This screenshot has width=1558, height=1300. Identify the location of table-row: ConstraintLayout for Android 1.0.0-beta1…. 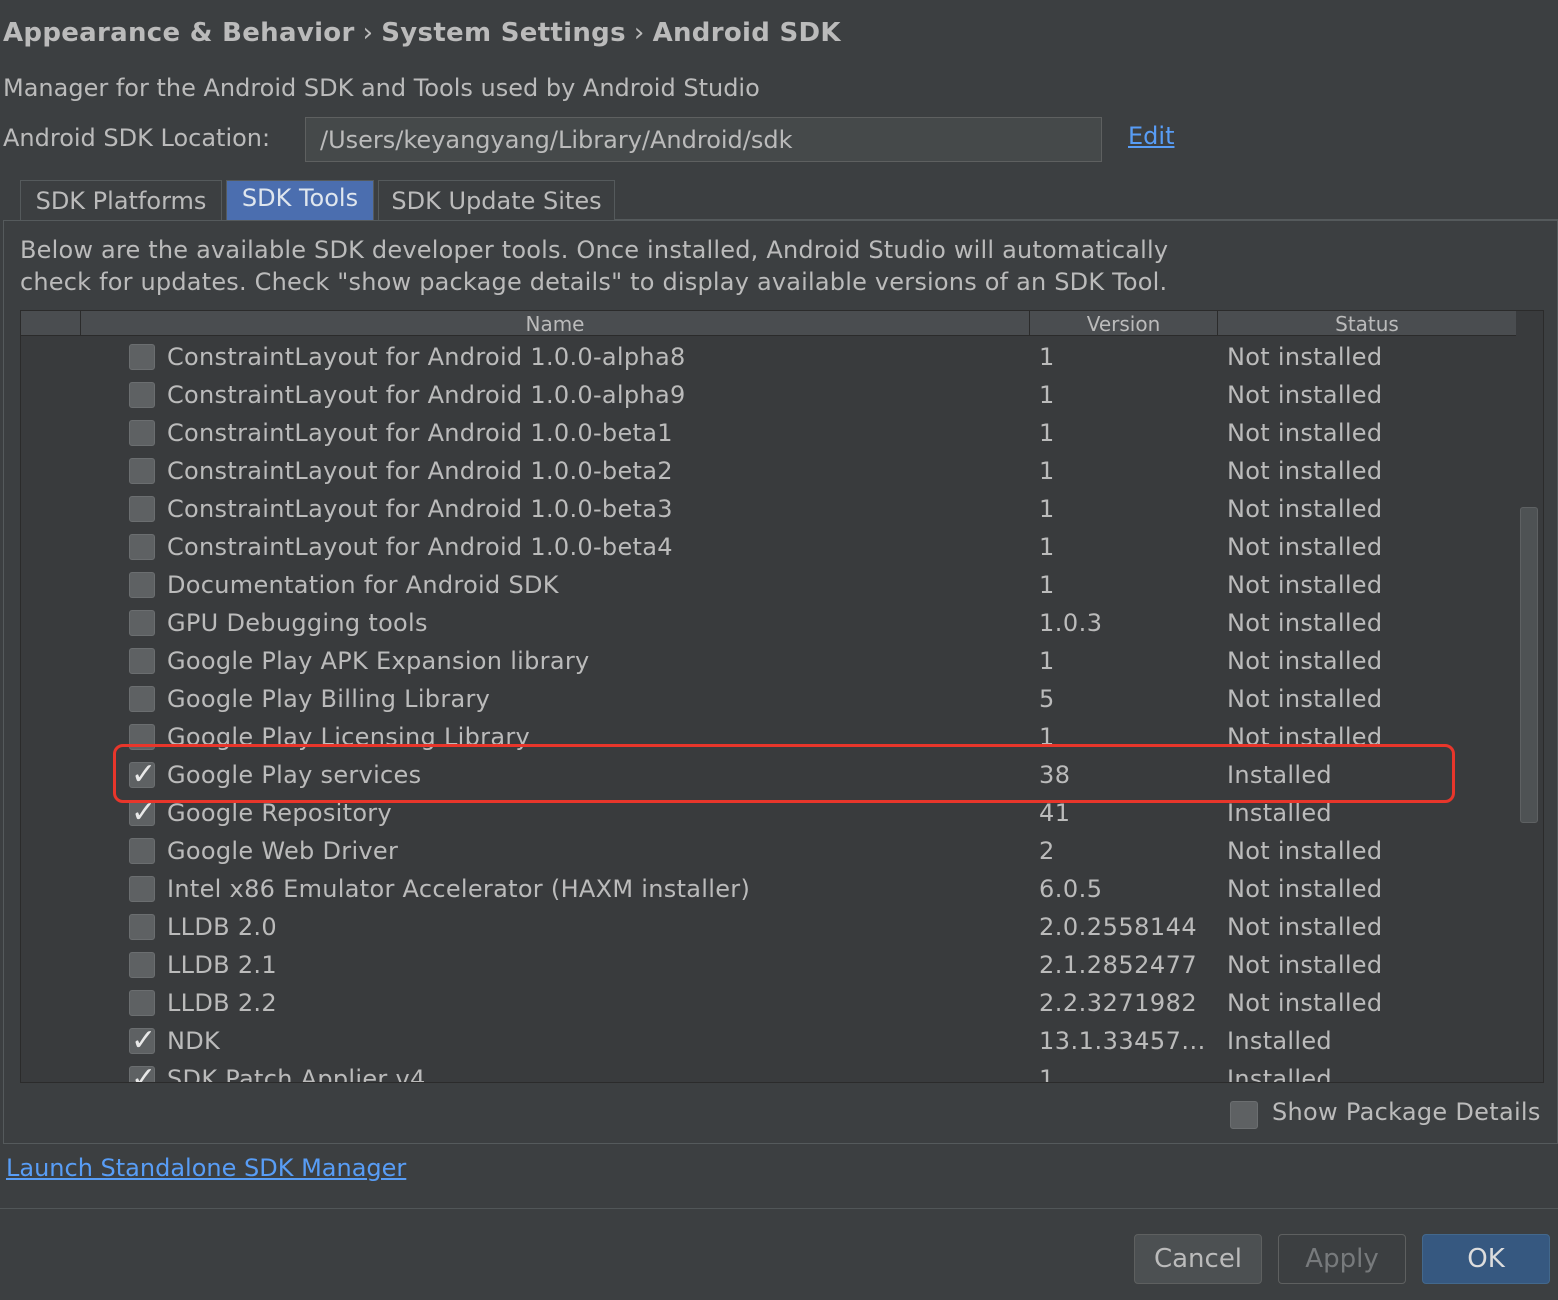
(768, 434).